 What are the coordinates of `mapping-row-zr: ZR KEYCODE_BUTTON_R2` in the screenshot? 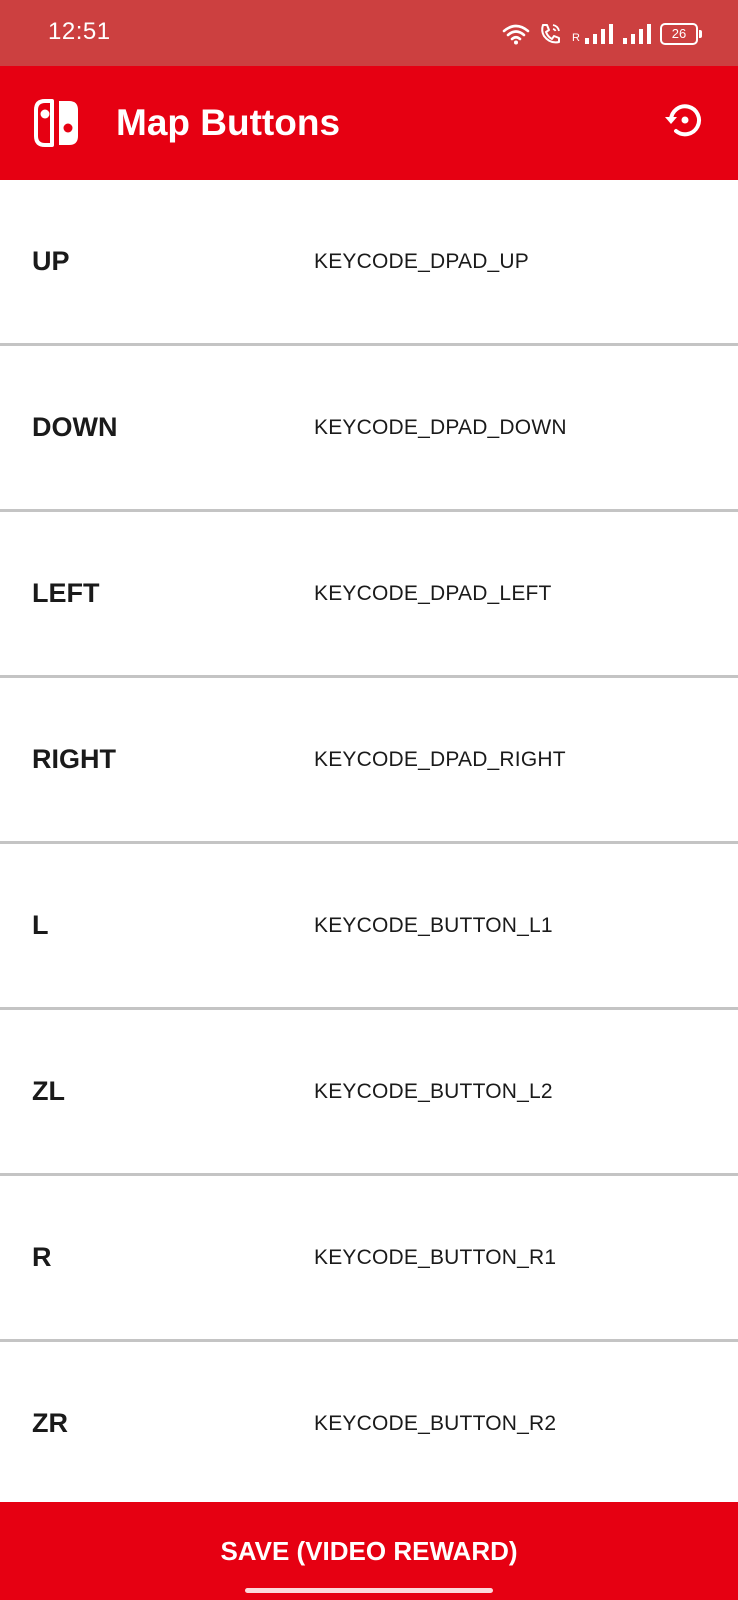 It's located at (369, 1425).